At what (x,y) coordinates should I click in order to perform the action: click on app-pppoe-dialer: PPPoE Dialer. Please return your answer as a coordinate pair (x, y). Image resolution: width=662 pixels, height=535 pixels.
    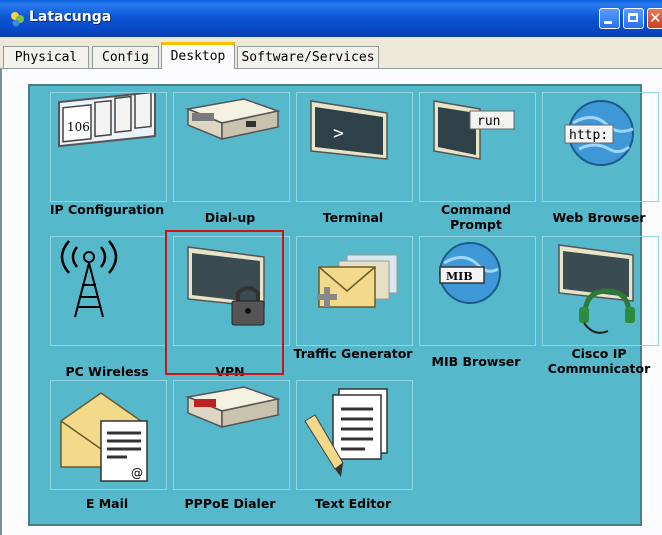
    Looking at the image, I should click on (230, 449).